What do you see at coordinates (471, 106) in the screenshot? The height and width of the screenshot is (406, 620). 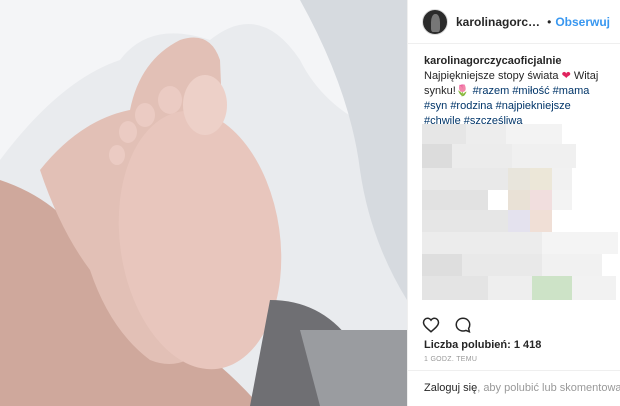 I see `hashtag-link: #rodzina` at bounding box center [471, 106].